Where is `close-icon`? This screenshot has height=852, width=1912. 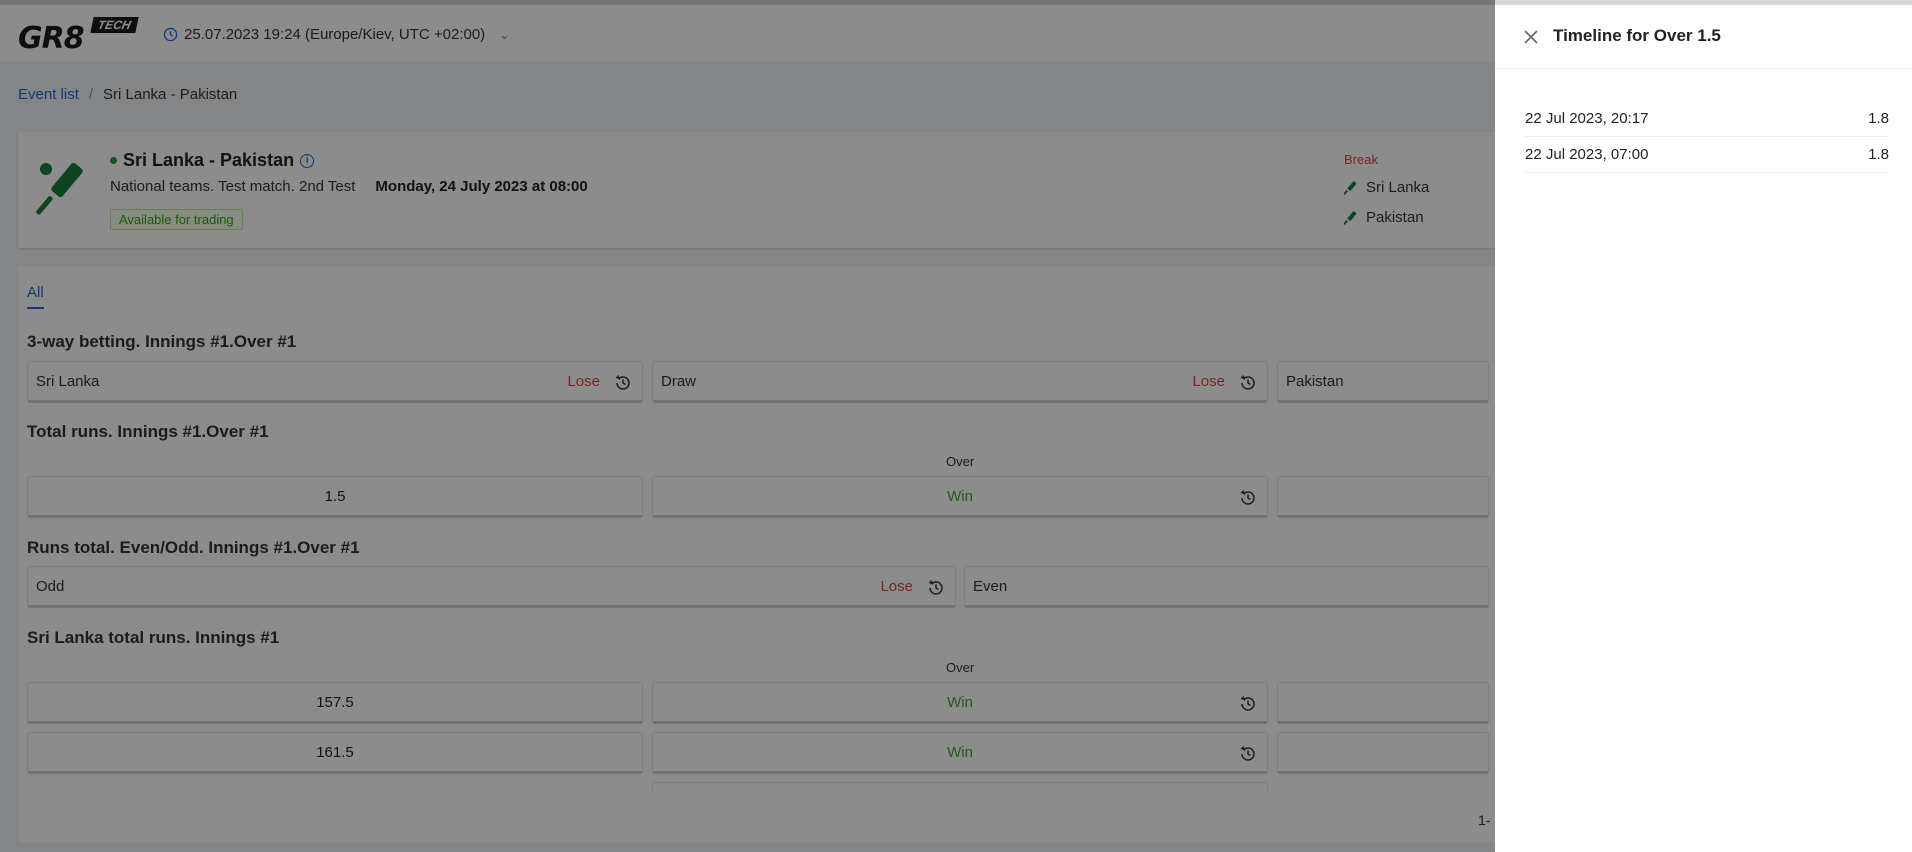
close-icon is located at coordinates (1531, 37).